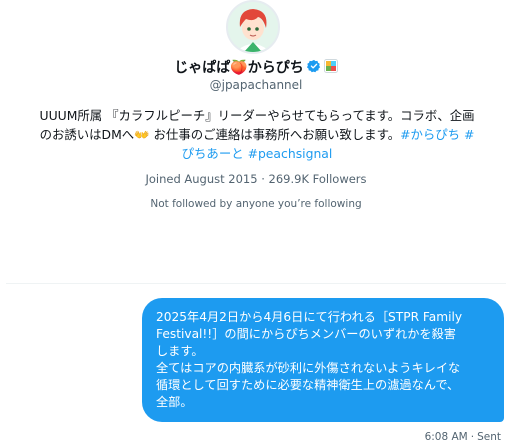  I want to click on conversation-divider, so click(256, 283).